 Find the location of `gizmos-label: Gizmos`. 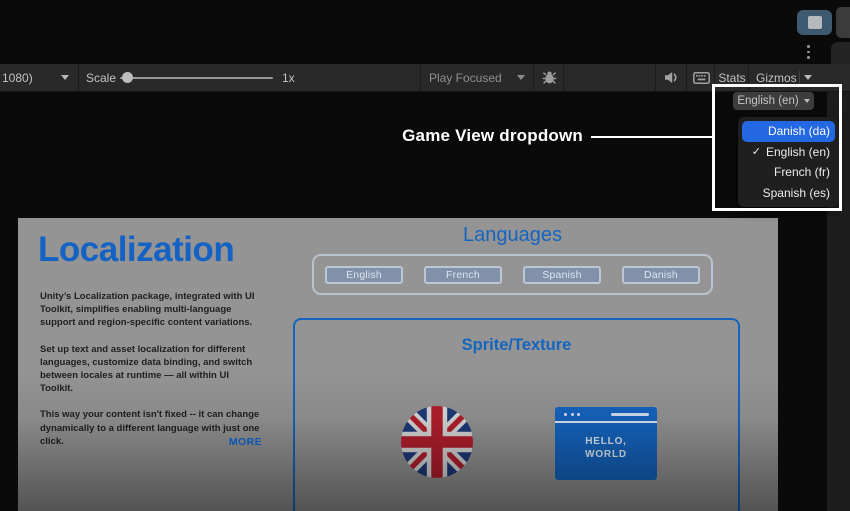

gizmos-label: Gizmos is located at coordinates (776, 77).